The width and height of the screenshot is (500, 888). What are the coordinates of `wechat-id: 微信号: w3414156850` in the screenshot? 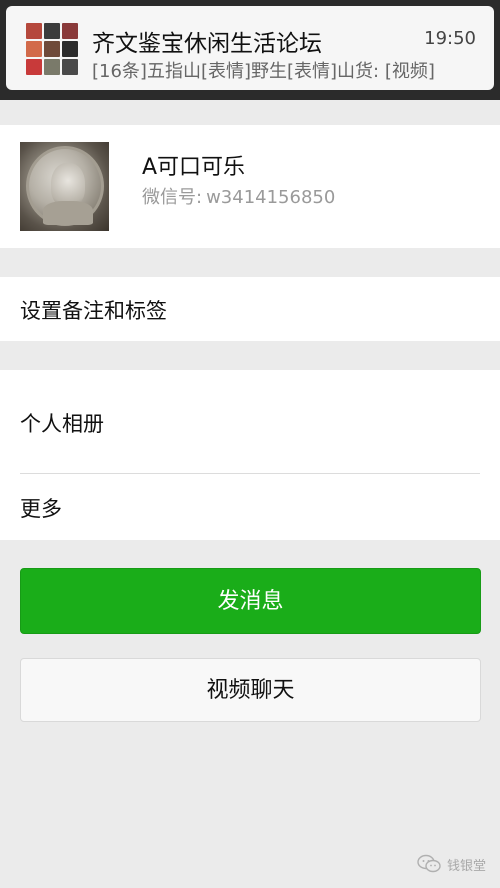 It's located at (238, 196).